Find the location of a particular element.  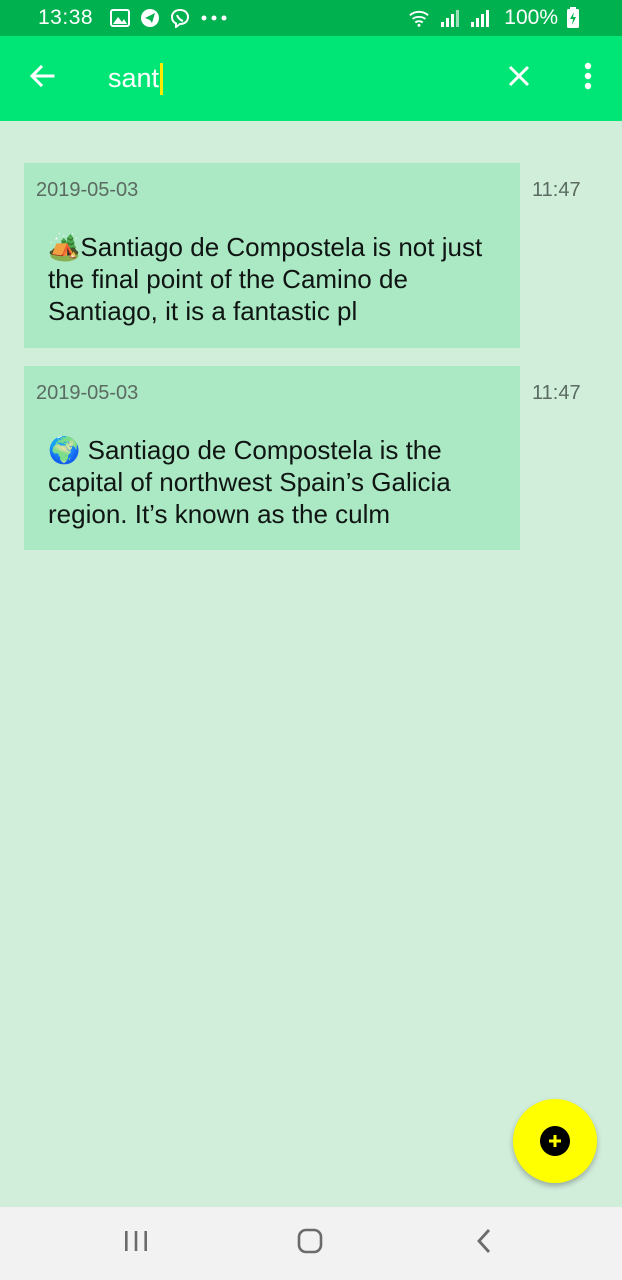

close-icon is located at coordinates (519, 78).